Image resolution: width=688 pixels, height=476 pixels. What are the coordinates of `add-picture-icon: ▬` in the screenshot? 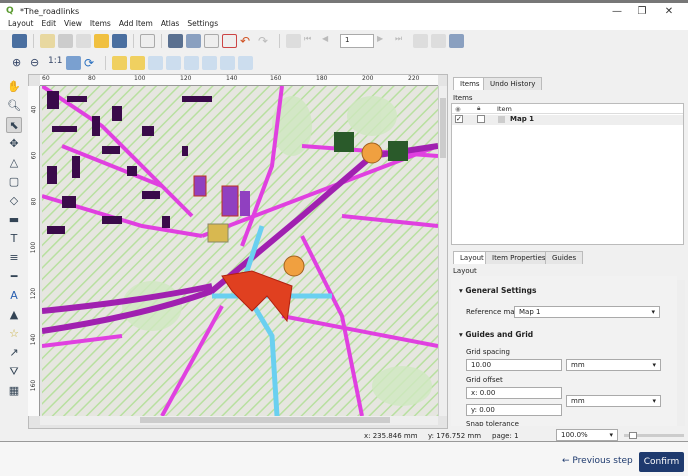 It's located at (14, 220).